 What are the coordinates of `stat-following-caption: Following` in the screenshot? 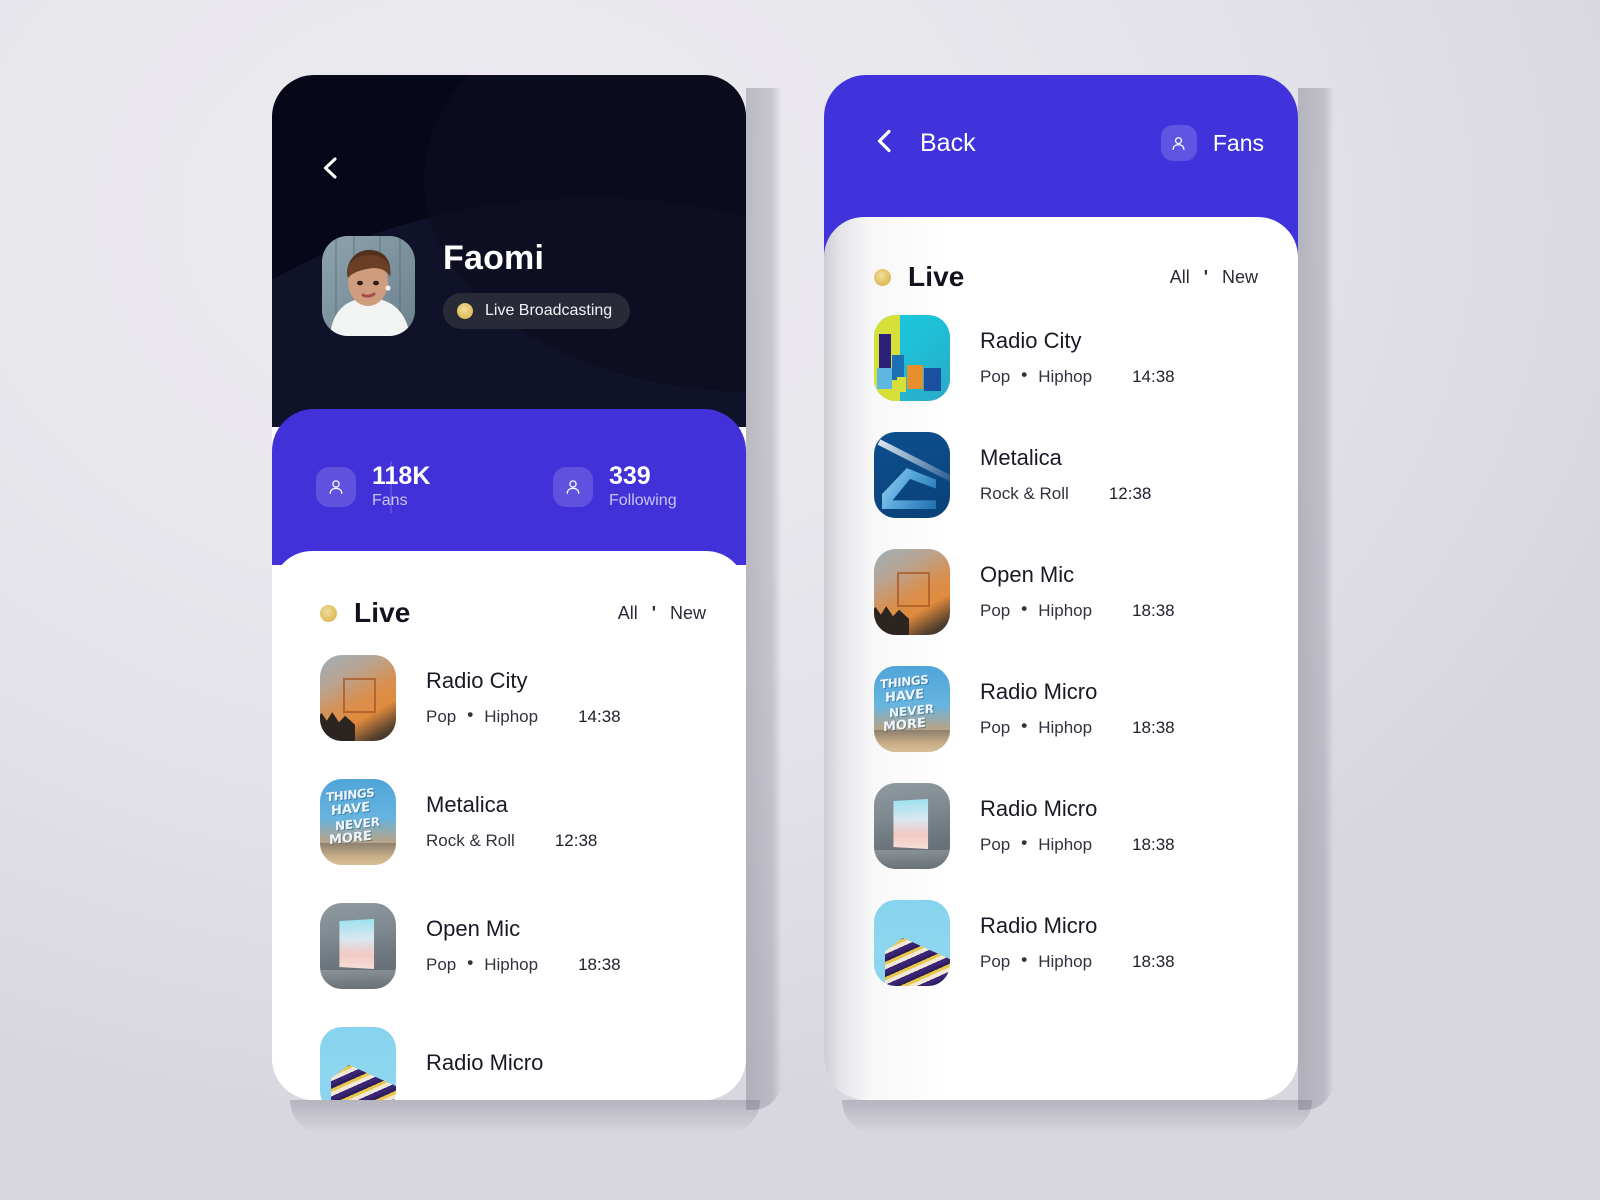 It's located at (643, 500).